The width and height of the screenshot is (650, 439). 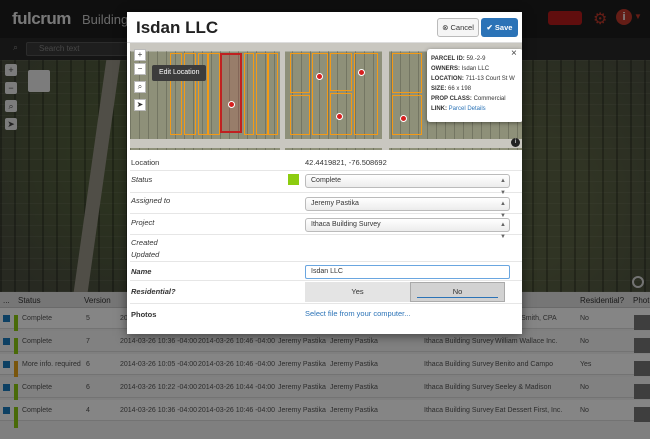 I want to click on assigned-row: Assigned to Jeremy Pastika ▲ ▼, so click(x=326, y=206).